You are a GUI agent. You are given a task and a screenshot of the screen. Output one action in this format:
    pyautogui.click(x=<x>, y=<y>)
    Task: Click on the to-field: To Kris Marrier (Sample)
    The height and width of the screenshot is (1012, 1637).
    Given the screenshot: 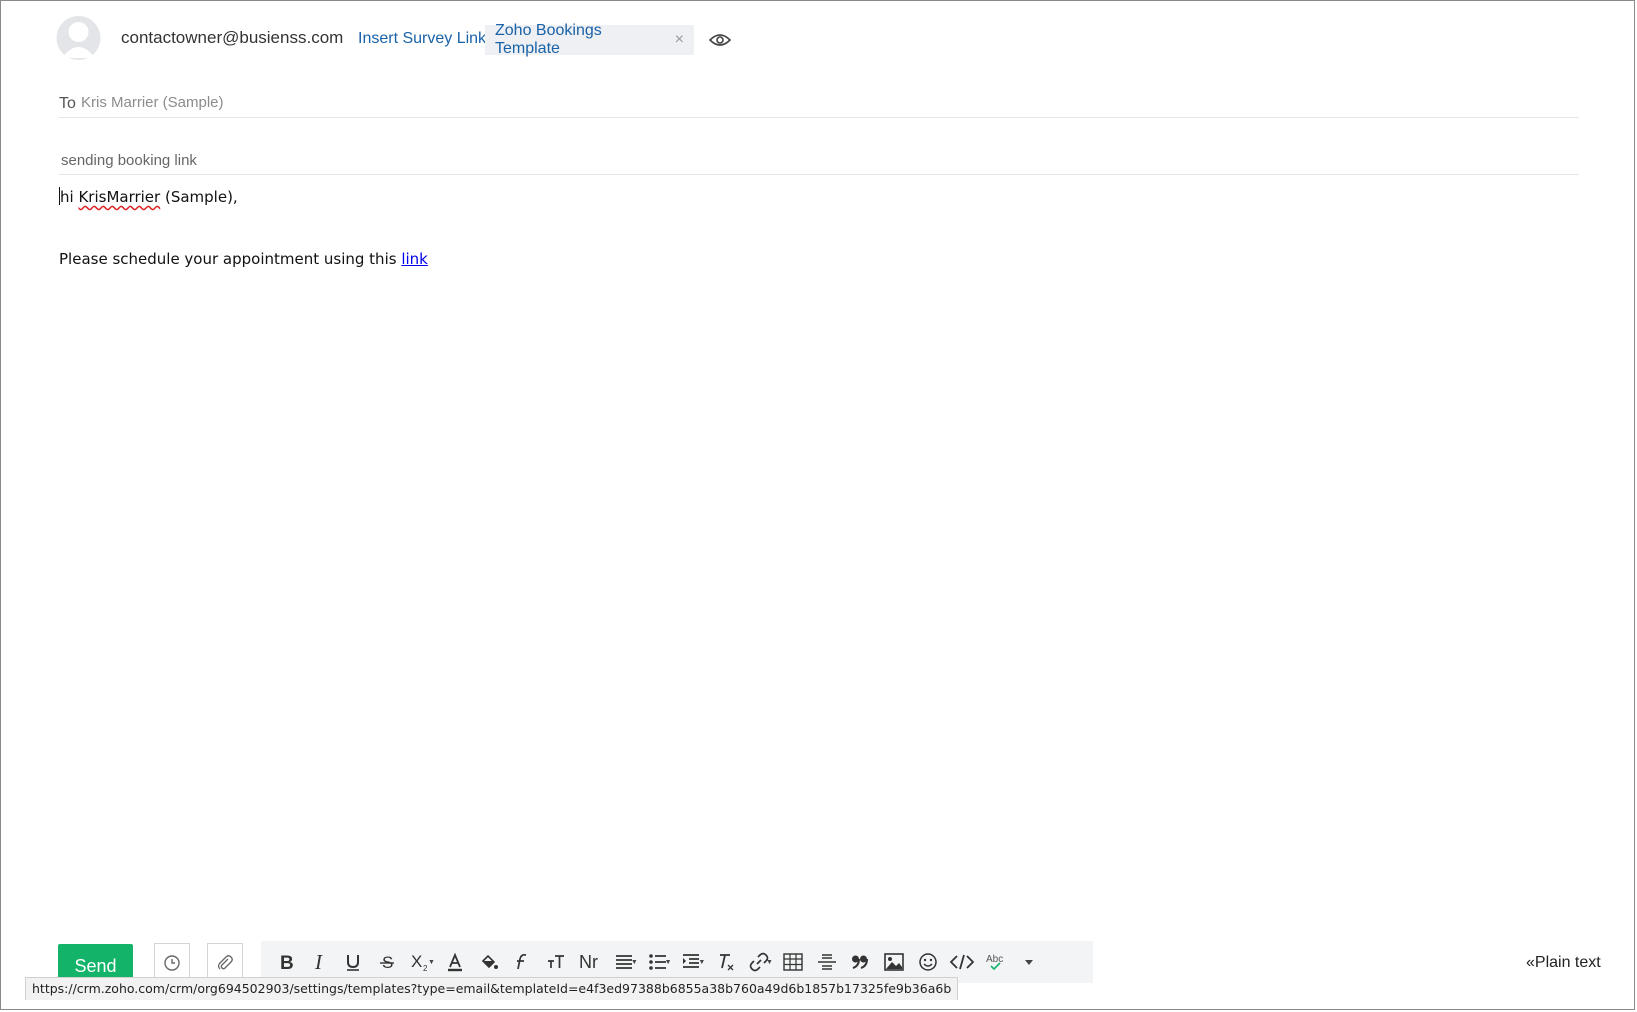 What is the action you would take?
    pyautogui.click(x=819, y=102)
    